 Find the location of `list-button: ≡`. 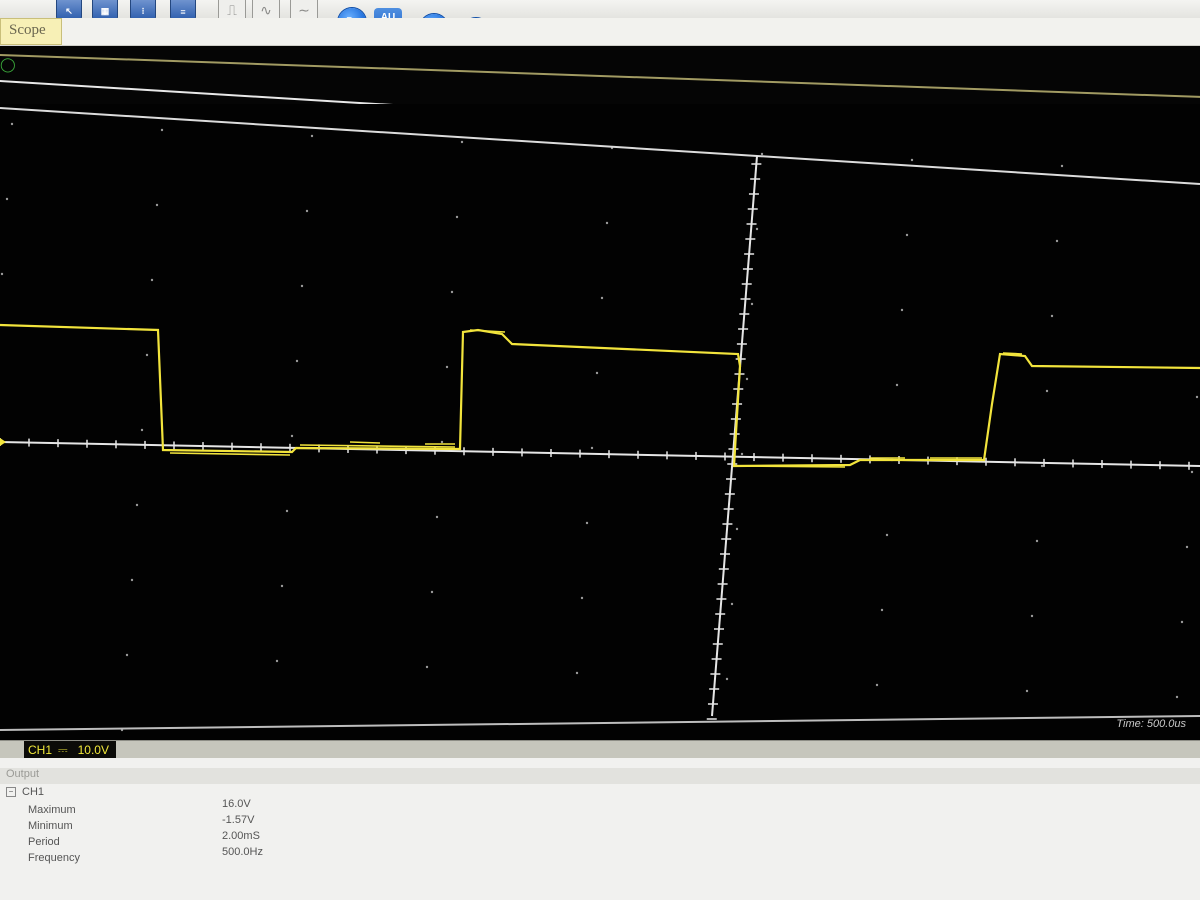

list-button: ≡ is located at coordinates (183, 10).